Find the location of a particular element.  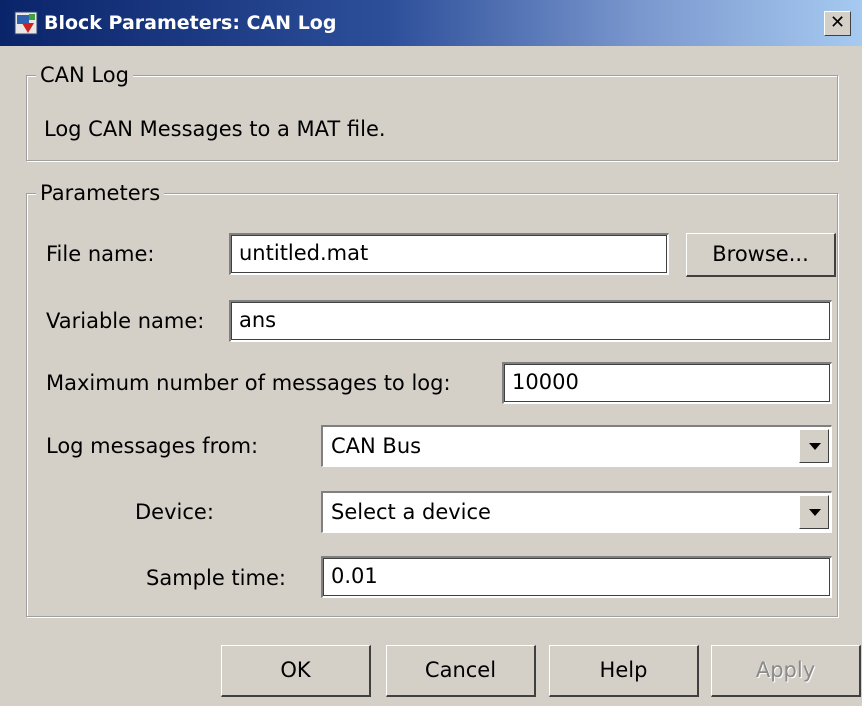

help-button: Help is located at coordinates (624, 671).